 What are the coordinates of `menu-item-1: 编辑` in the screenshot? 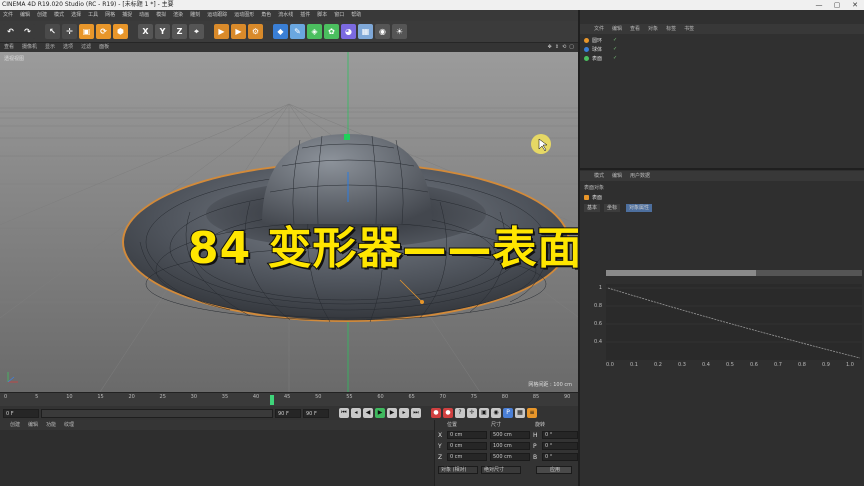 It's located at (25, 15).